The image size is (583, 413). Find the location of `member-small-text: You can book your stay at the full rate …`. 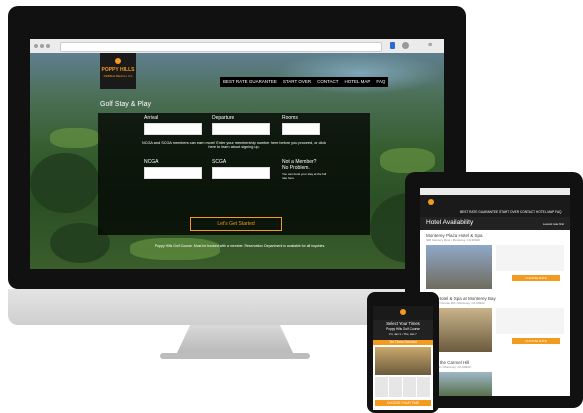

member-small-text: You can book your stay at the full rate … is located at coordinates (305, 176).